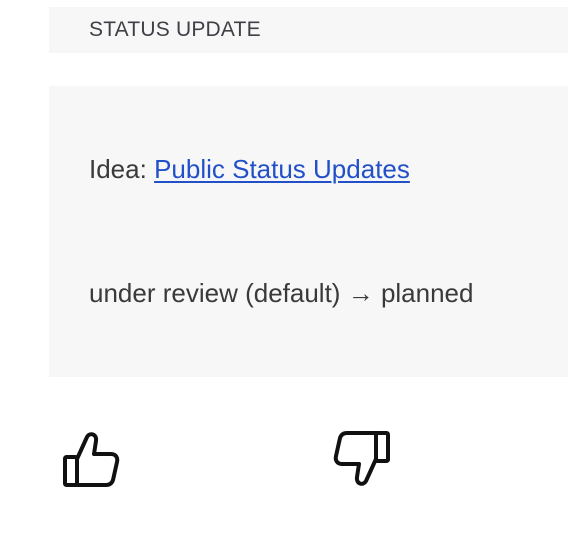 The height and width of the screenshot is (554, 568). I want to click on idea-prefix: Idea:, so click(122, 169).